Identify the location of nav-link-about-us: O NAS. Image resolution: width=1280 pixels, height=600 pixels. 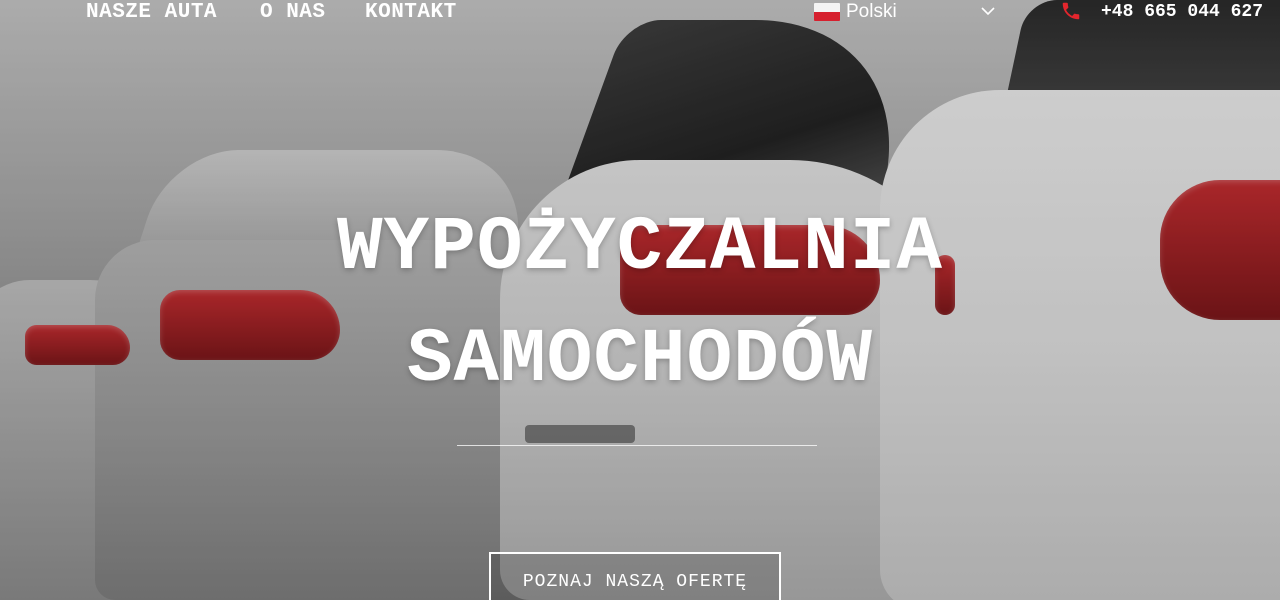
(293, 13).